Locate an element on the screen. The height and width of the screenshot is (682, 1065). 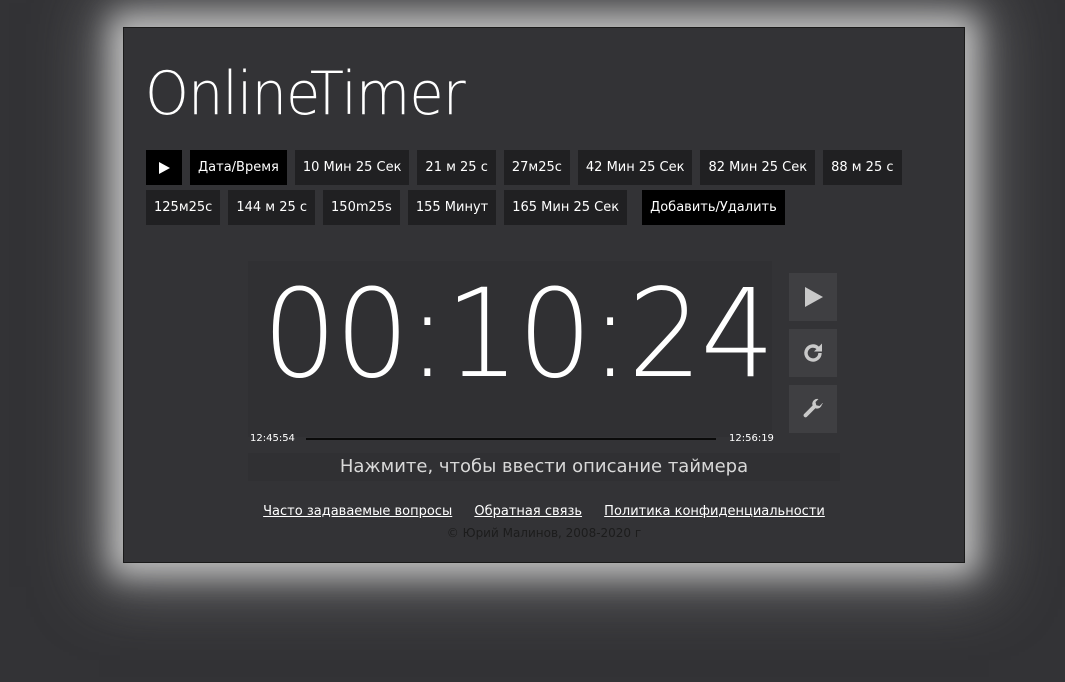
start-time-label: 12:45:54 is located at coordinates (272, 438).